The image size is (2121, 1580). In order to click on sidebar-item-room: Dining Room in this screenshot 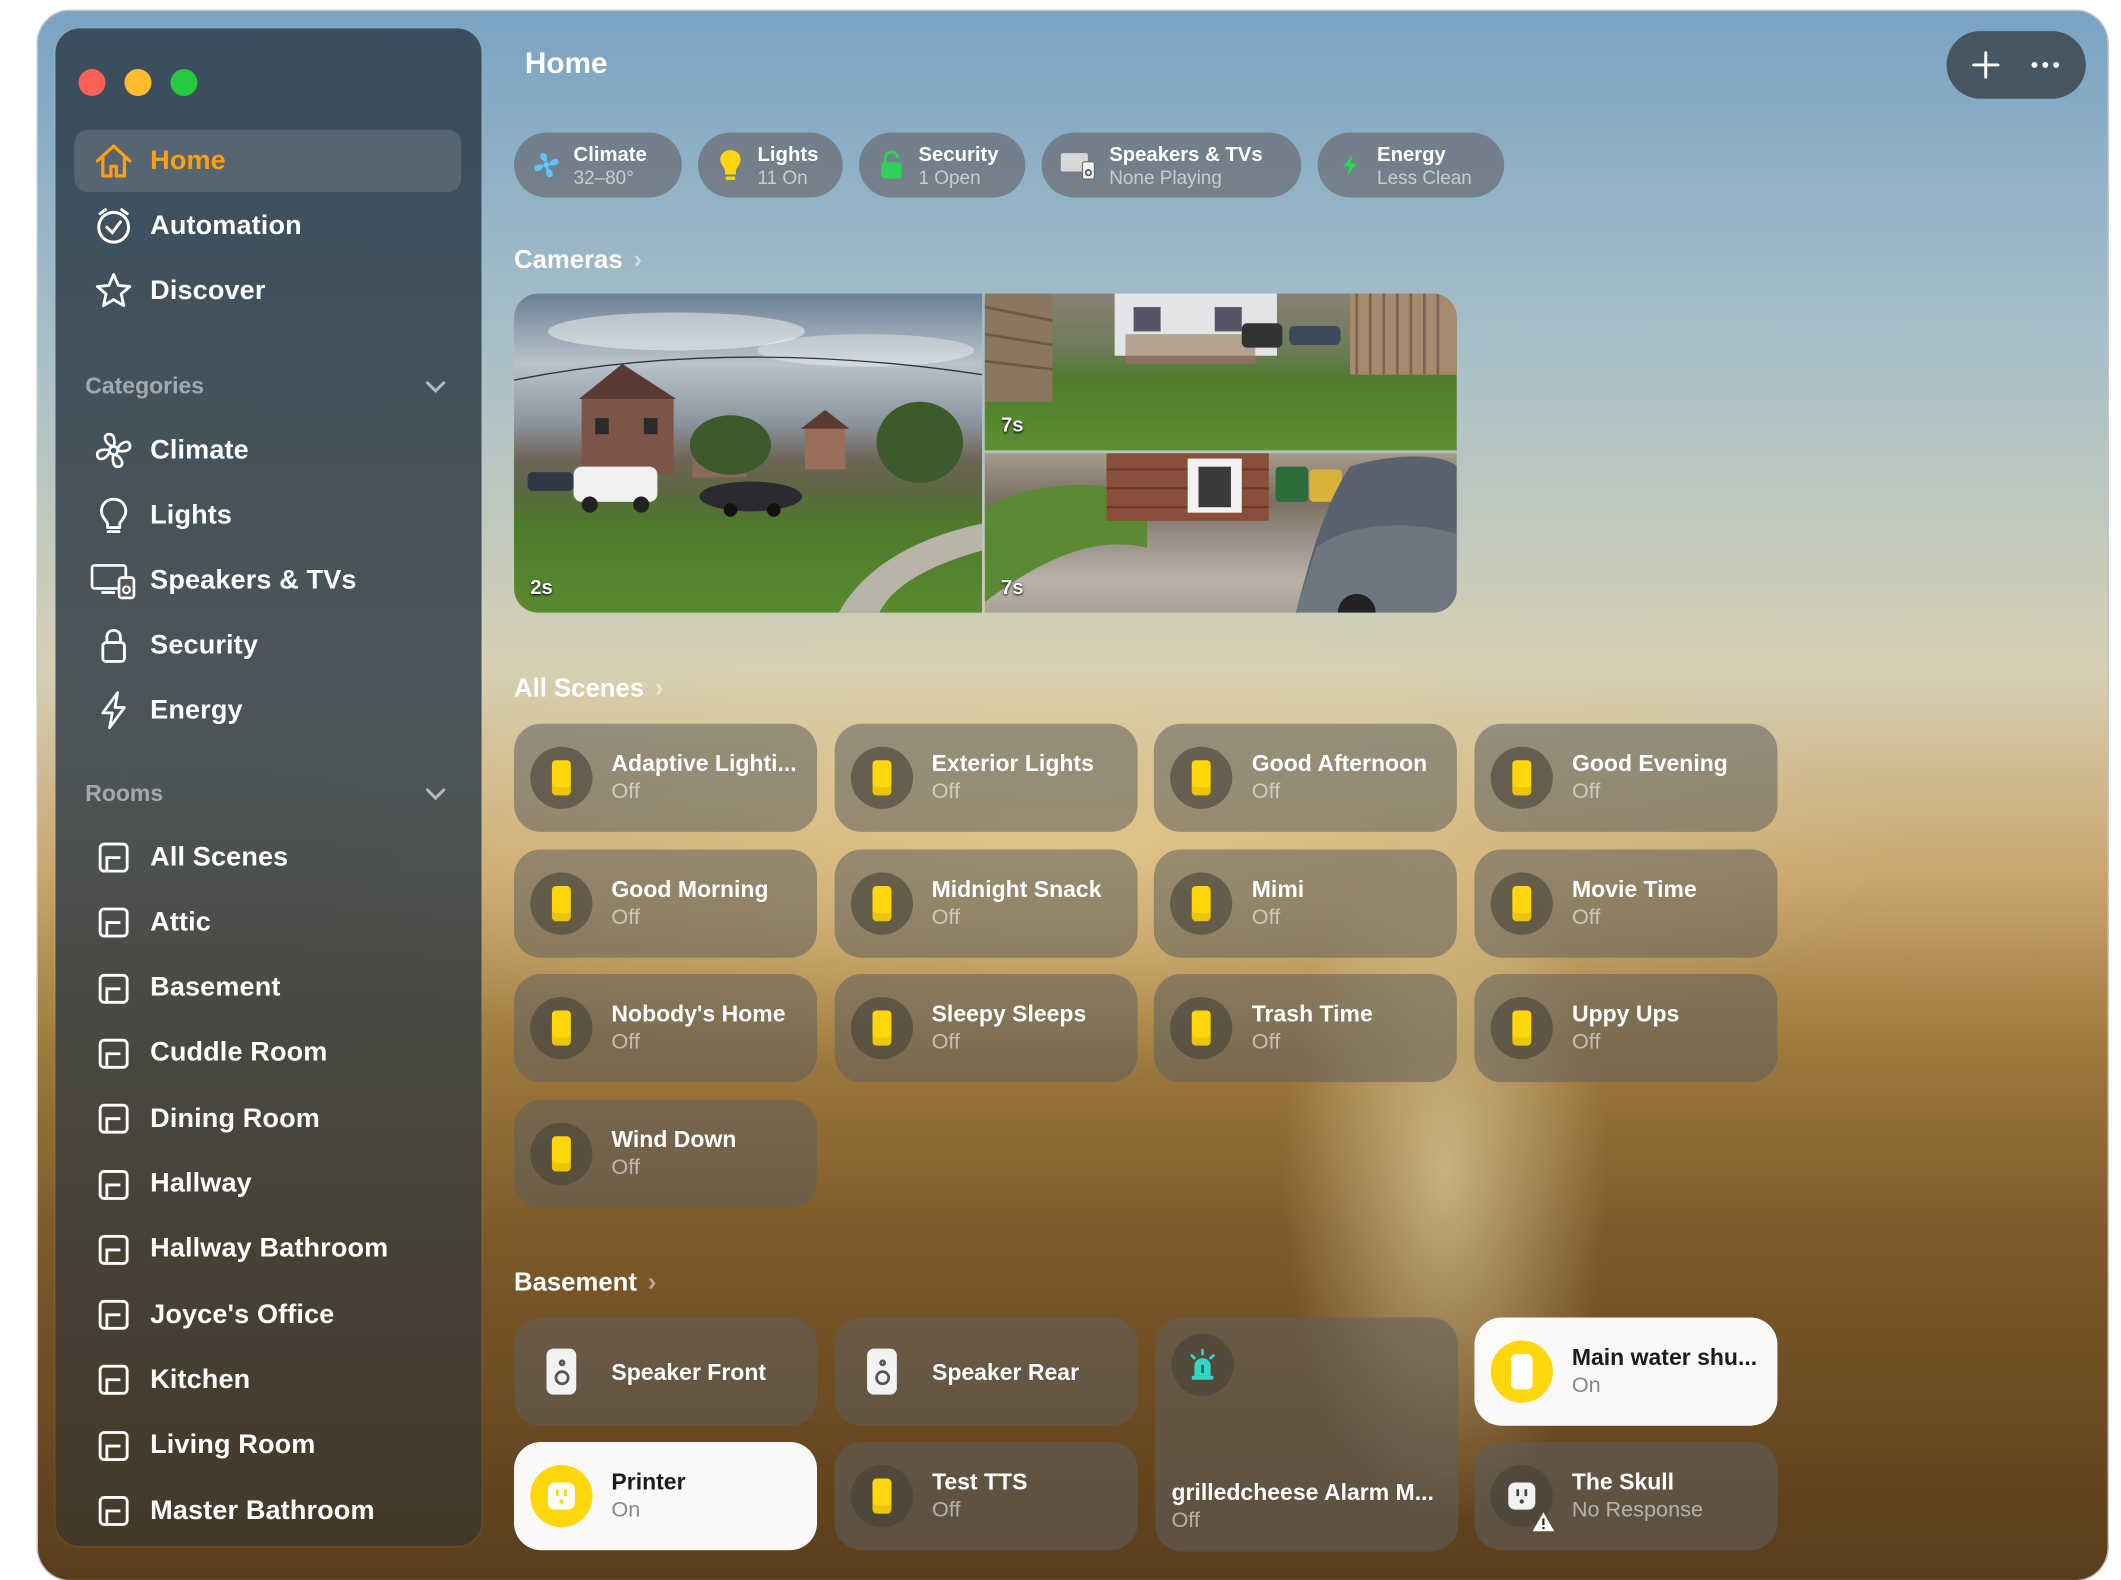, I will do `click(267, 1119)`.